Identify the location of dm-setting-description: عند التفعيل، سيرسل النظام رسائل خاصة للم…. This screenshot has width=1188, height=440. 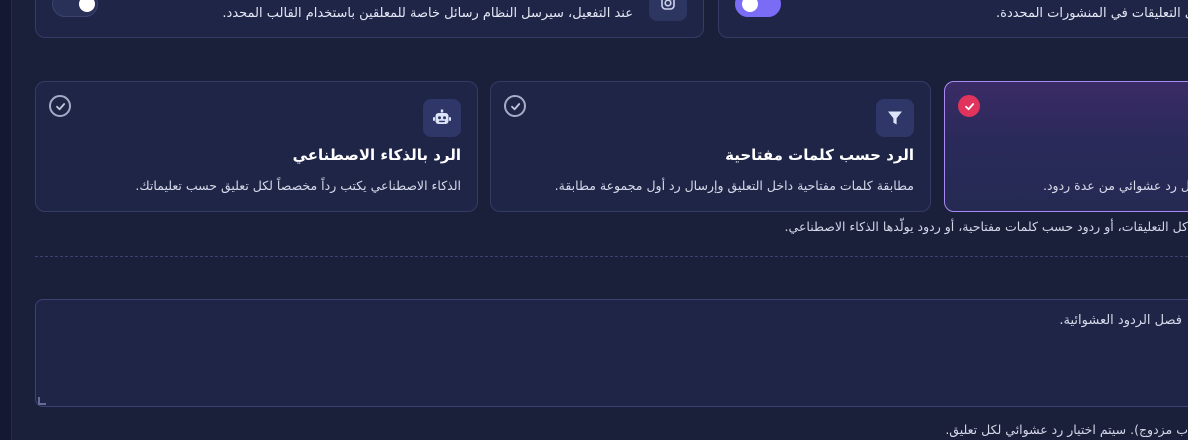
(427, 13).